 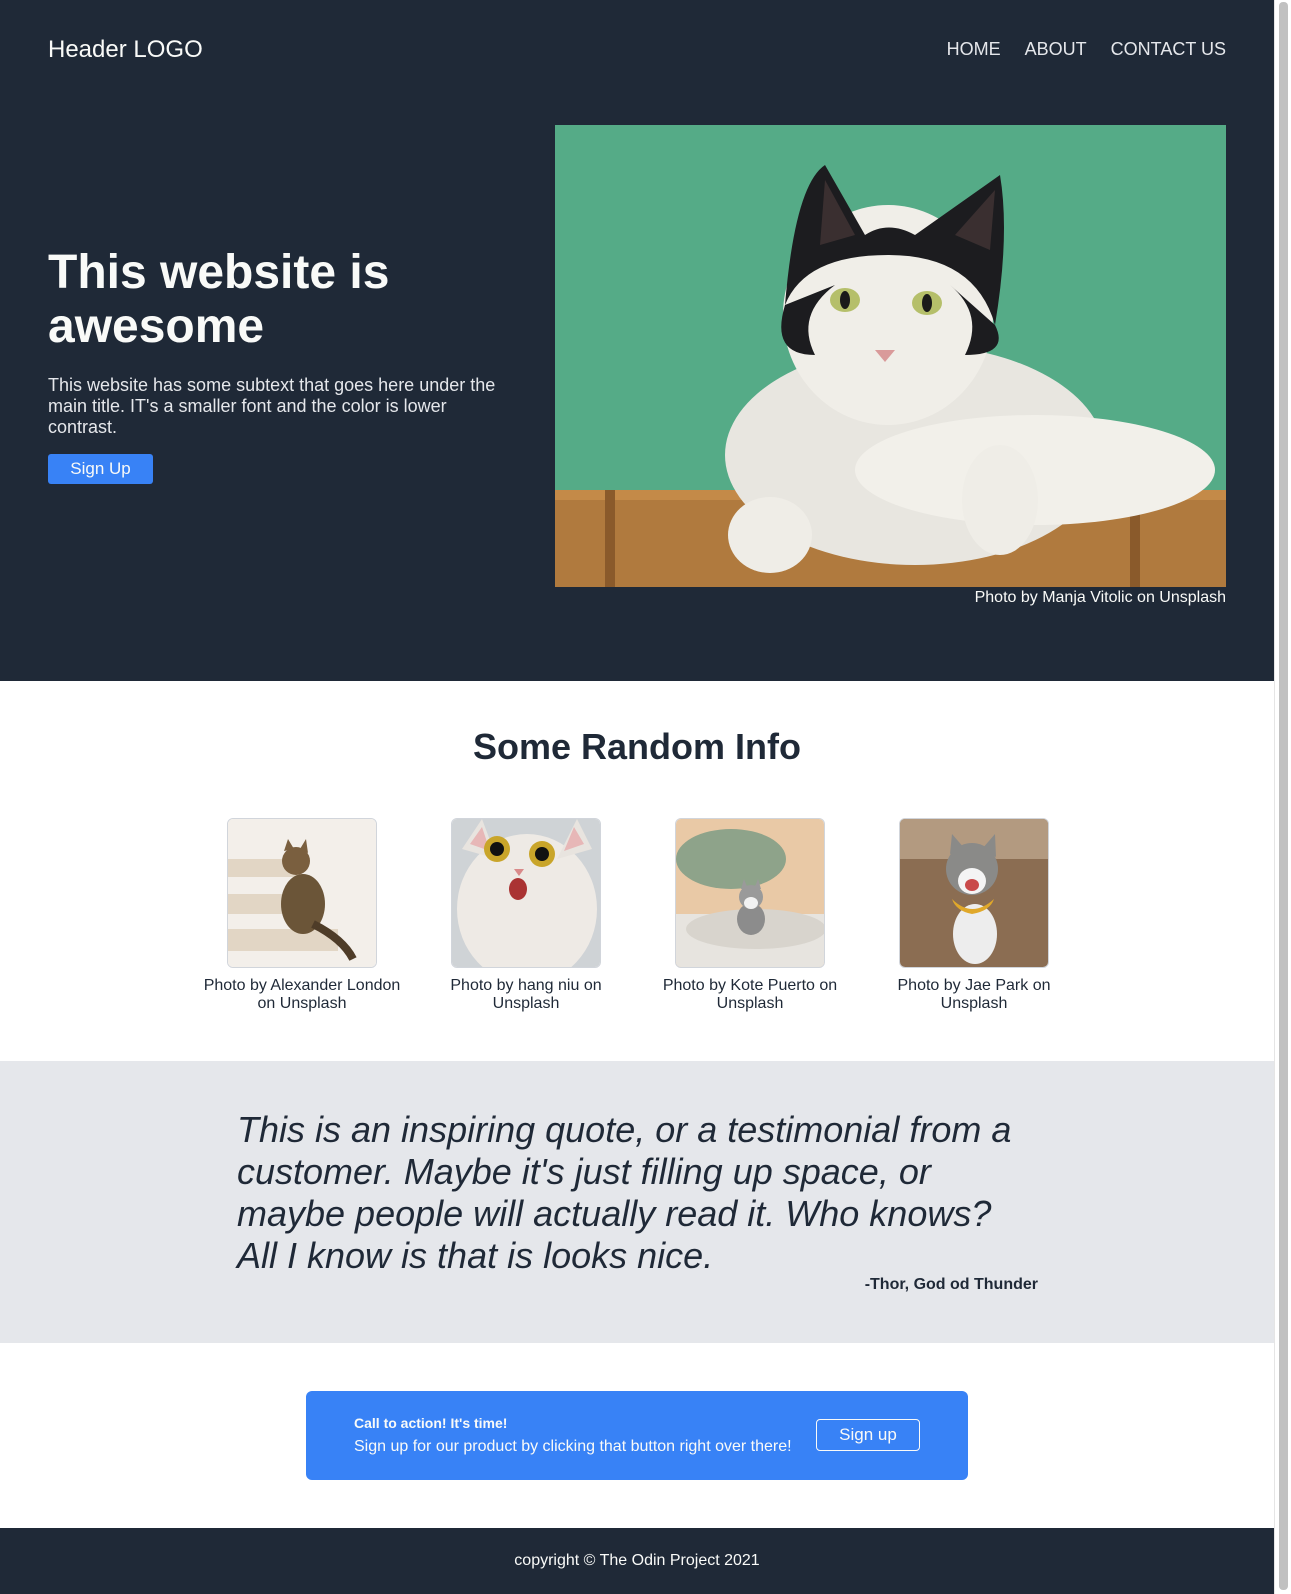 What do you see at coordinates (100, 469) in the screenshot?
I see `hero-signup-button: Sign Up` at bounding box center [100, 469].